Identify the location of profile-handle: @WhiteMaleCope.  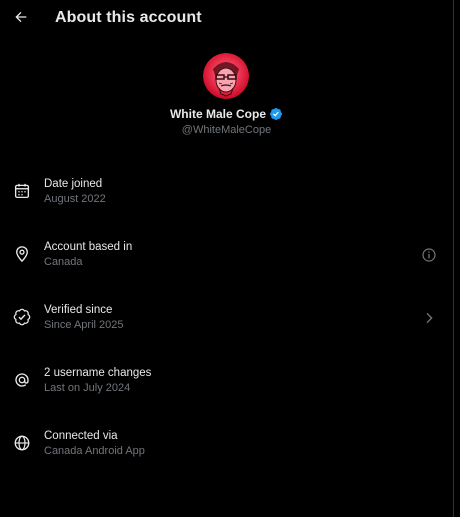
(226, 130).